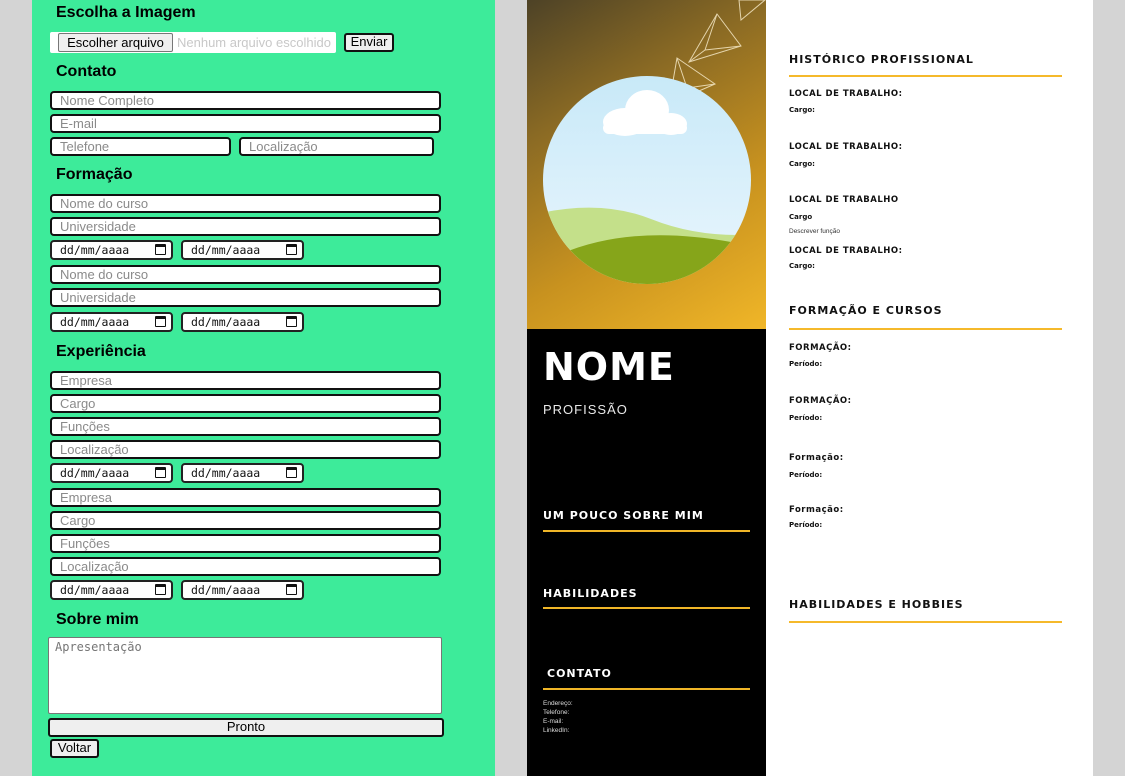 The height and width of the screenshot is (776, 1125). I want to click on job-end-date-2: dd/mm/aaaa, so click(242, 590).